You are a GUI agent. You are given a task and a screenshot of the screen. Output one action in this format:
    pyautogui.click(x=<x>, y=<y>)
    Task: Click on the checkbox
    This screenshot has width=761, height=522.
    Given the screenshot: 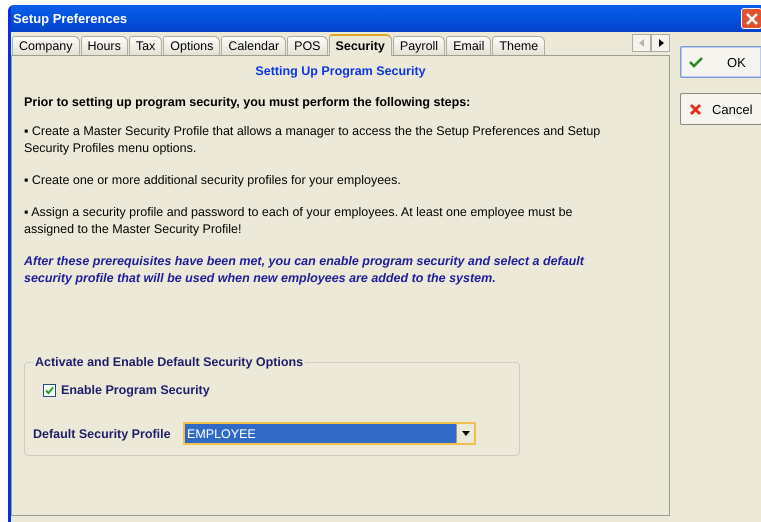 What is the action you would take?
    pyautogui.click(x=49, y=390)
    